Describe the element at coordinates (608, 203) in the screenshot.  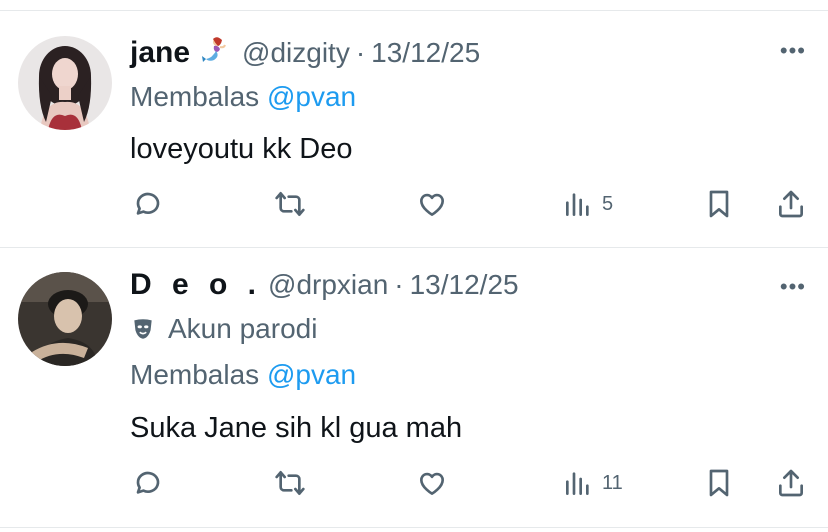
I see `views-count: 5` at that location.